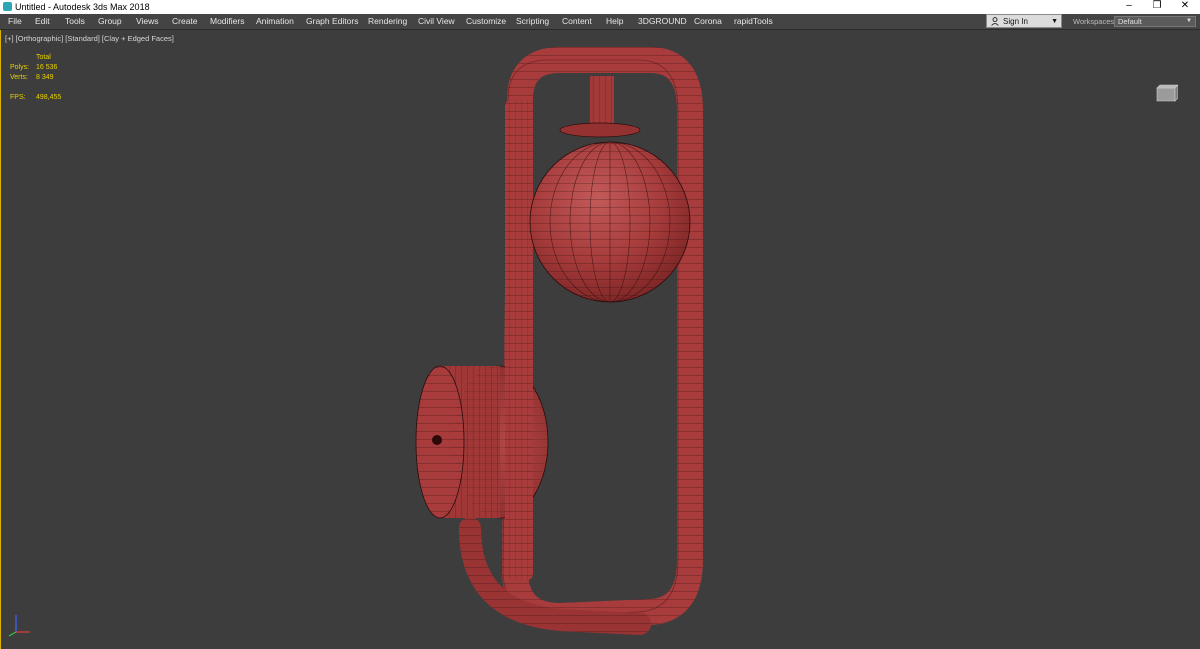  I want to click on menu-tools: Tools, so click(75, 21).